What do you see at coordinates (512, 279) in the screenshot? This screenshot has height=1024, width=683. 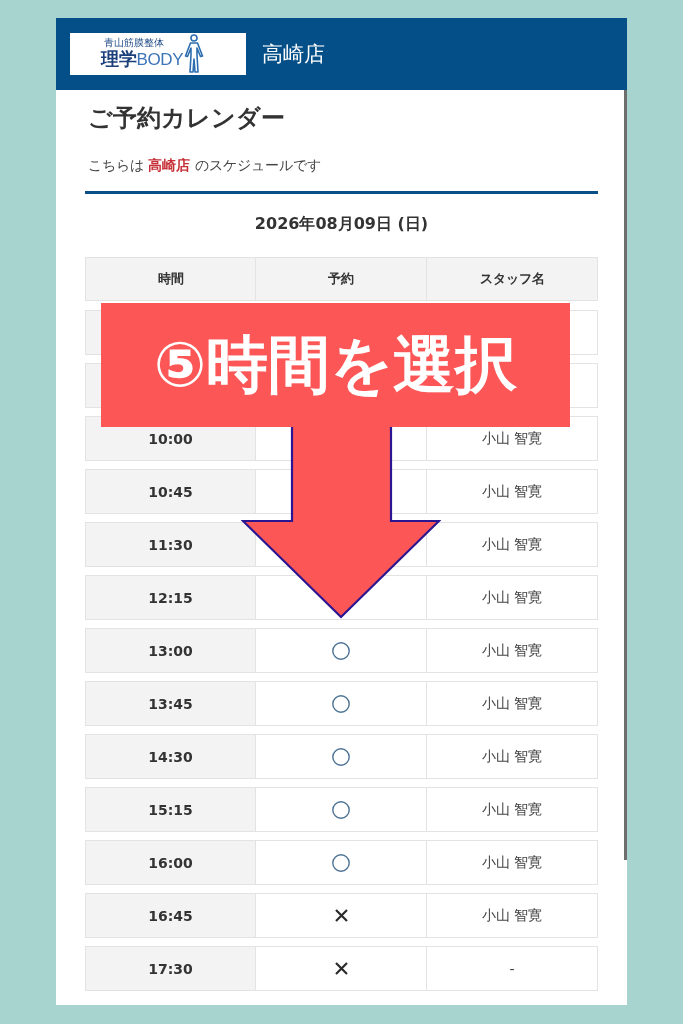 I see `column-header: スタッフ名` at bounding box center [512, 279].